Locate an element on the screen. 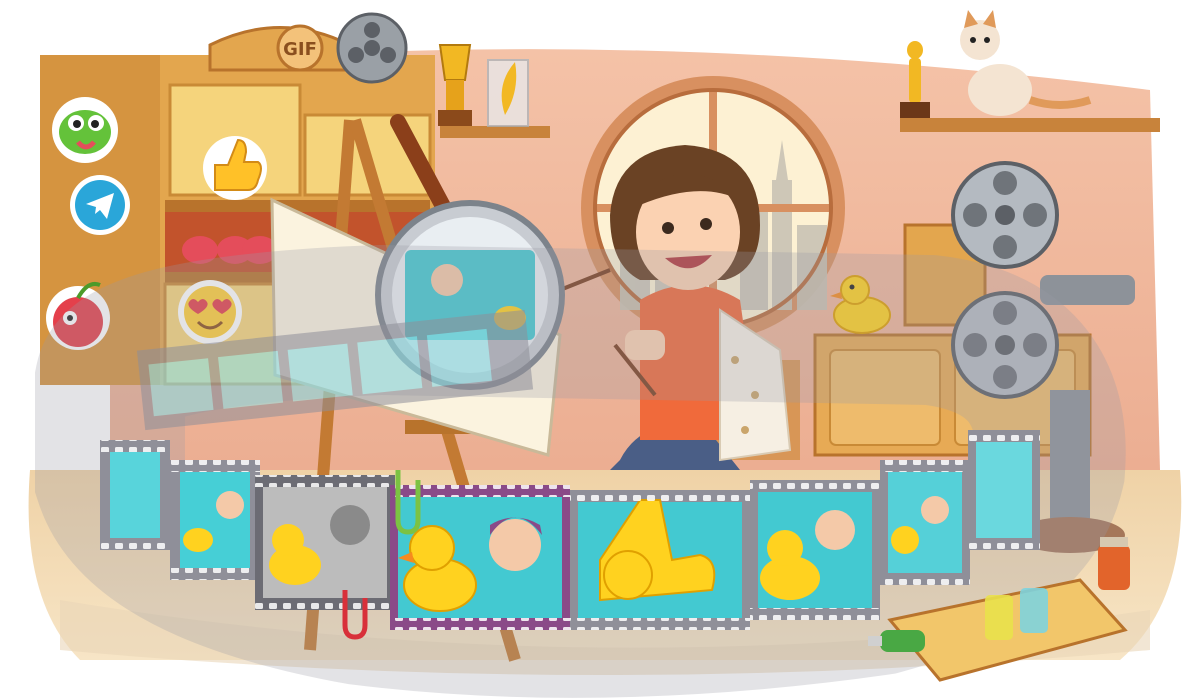 The width and height of the screenshot is (1200, 700). telegram-logo-icon is located at coordinates (100, 205).